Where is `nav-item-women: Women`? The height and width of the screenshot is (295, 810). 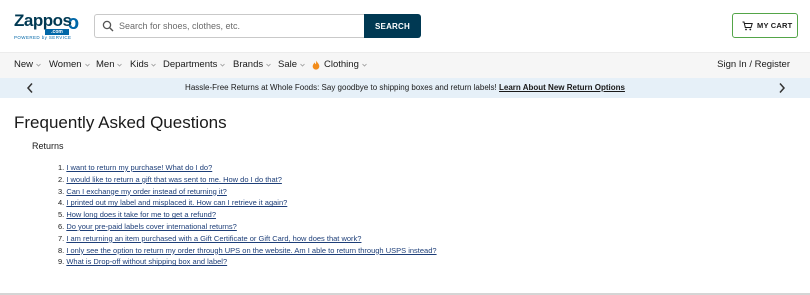
nav-item-women: Women is located at coordinates (69, 64).